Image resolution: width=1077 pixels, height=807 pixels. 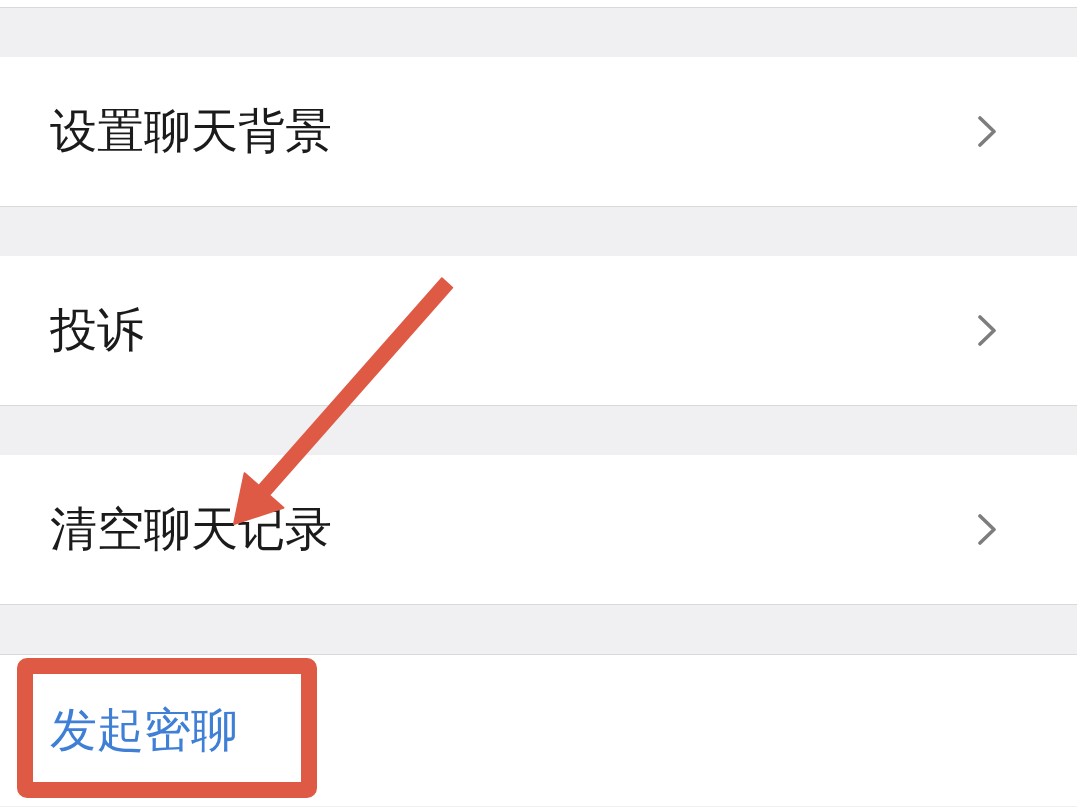 I want to click on row-label: 设置聊天背景, so click(x=191, y=131).